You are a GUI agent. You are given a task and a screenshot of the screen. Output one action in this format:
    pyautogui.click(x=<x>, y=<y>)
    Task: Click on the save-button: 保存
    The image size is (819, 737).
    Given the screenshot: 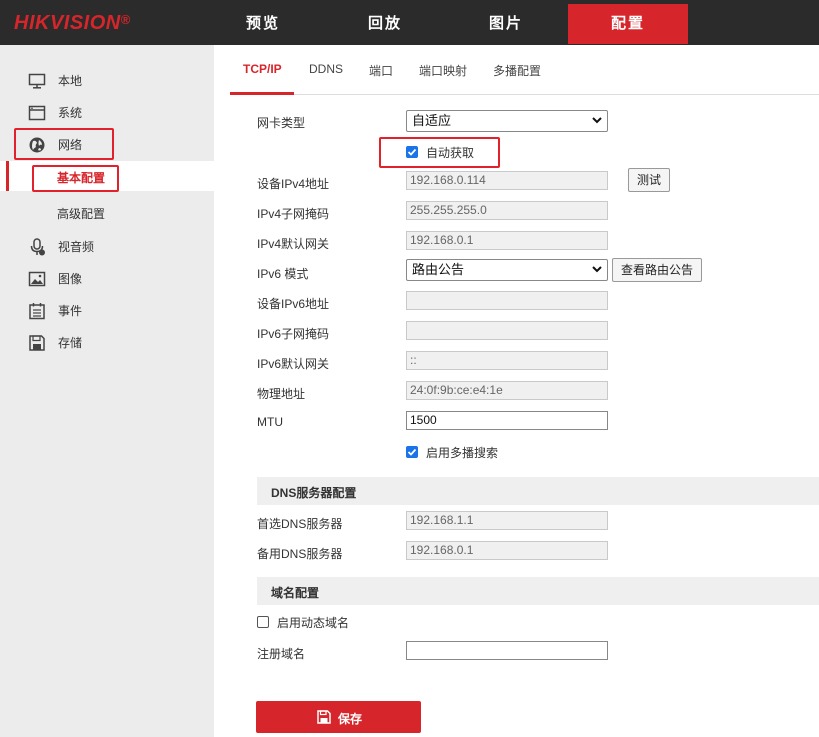 What is the action you would take?
    pyautogui.click(x=338, y=717)
    